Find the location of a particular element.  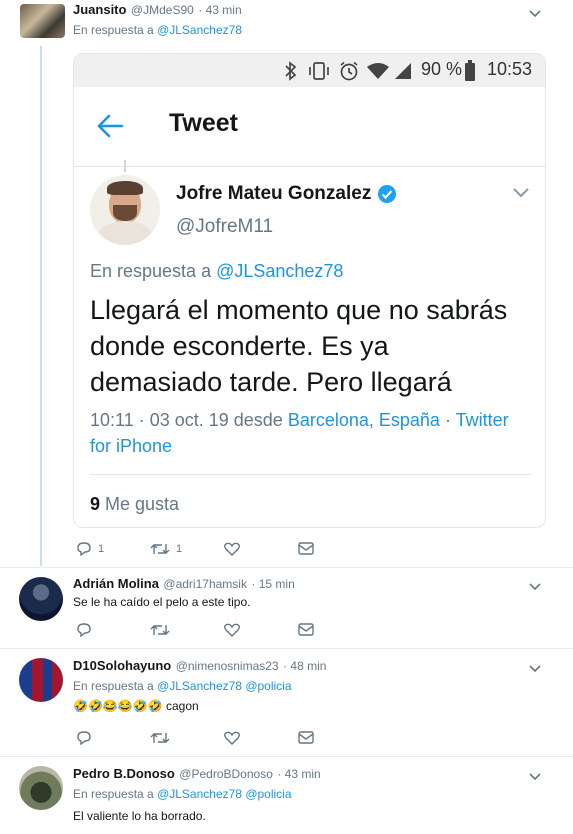

author-handle: @PedroBDonoso is located at coordinates (226, 774).